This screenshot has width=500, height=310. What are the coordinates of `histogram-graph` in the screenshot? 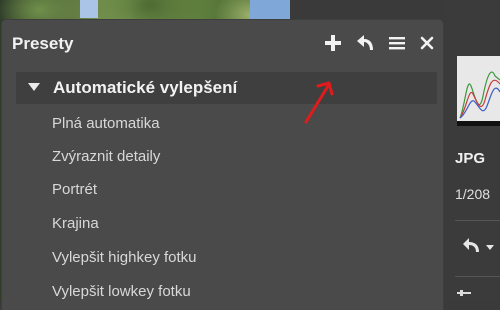 It's located at (479, 95).